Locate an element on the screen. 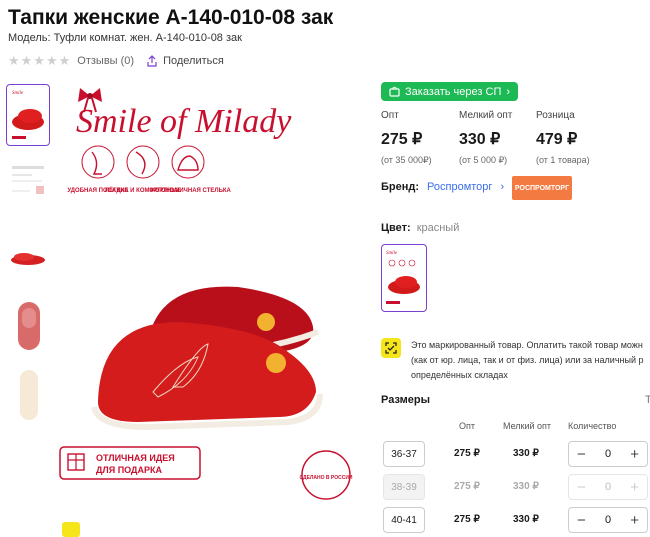 The width and height of the screenshot is (650, 537). share-button: Поделиться is located at coordinates (185, 61).